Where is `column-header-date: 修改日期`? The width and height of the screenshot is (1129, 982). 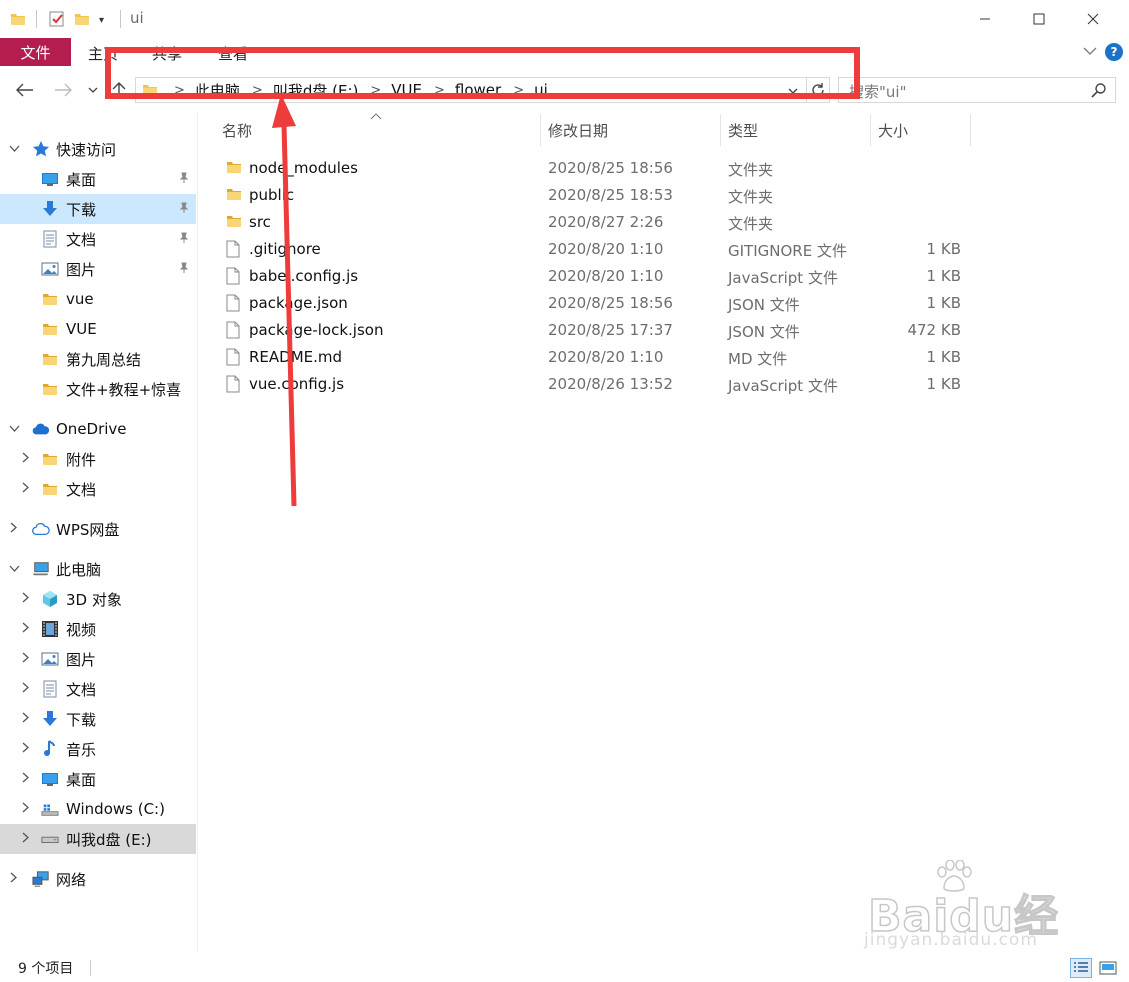 column-header-date: 修改日期 is located at coordinates (634, 130).